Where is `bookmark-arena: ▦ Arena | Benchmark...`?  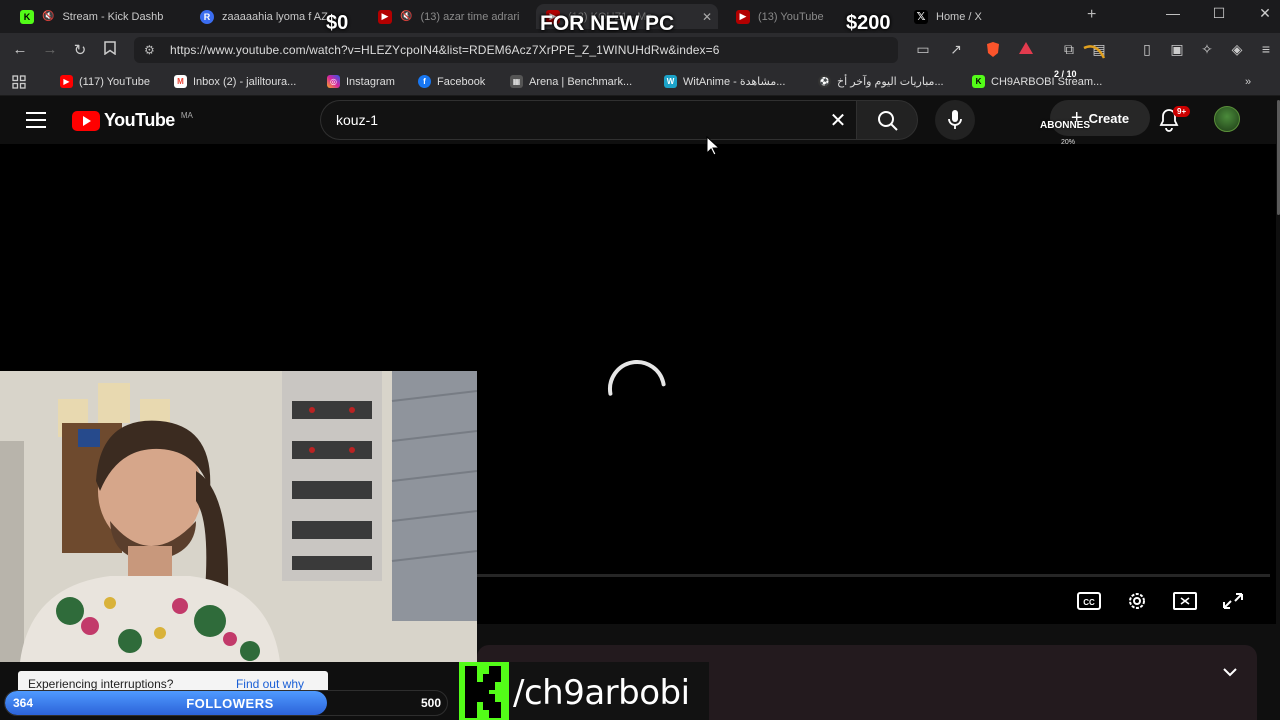
bookmark-arena: ▦ Arena | Benchmark... is located at coordinates (571, 81).